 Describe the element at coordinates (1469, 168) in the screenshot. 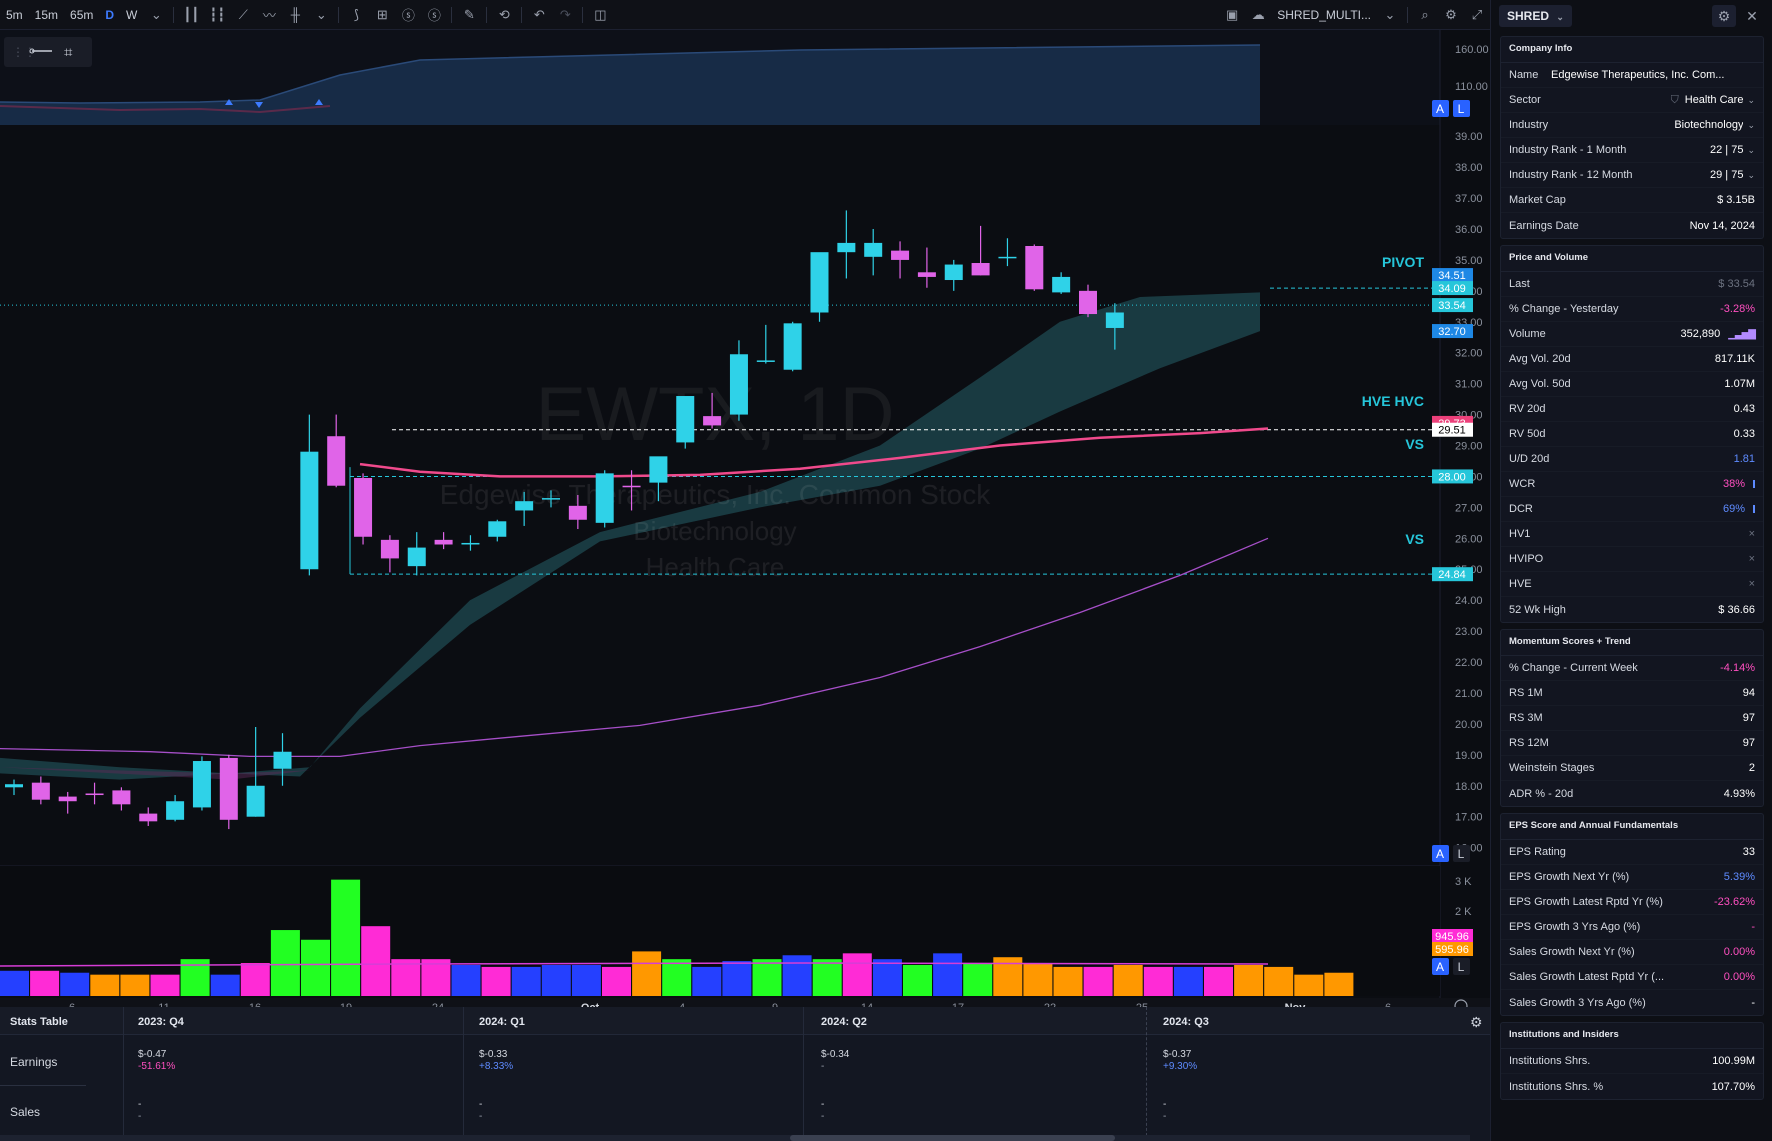

I see `price-axis-label: 38.00` at that location.